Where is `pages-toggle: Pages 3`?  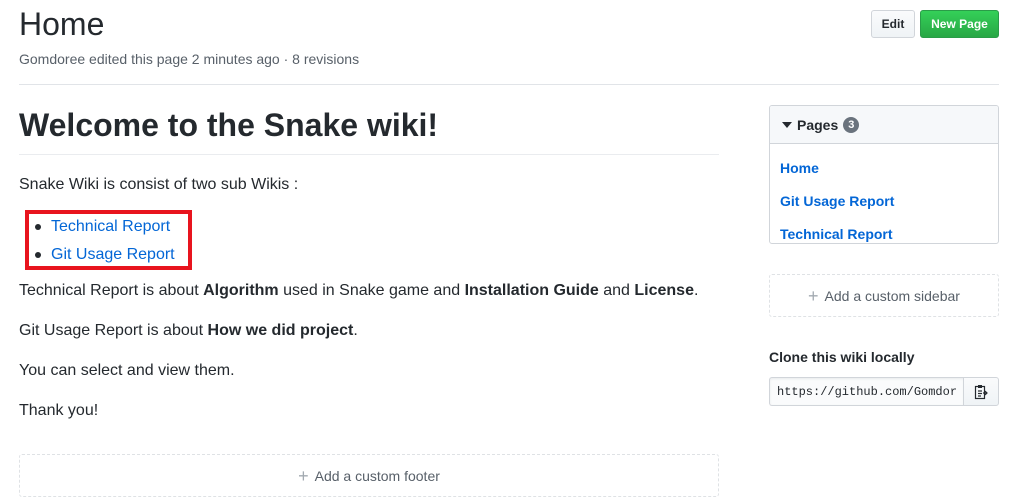
pages-toggle: Pages 3 is located at coordinates (884, 125).